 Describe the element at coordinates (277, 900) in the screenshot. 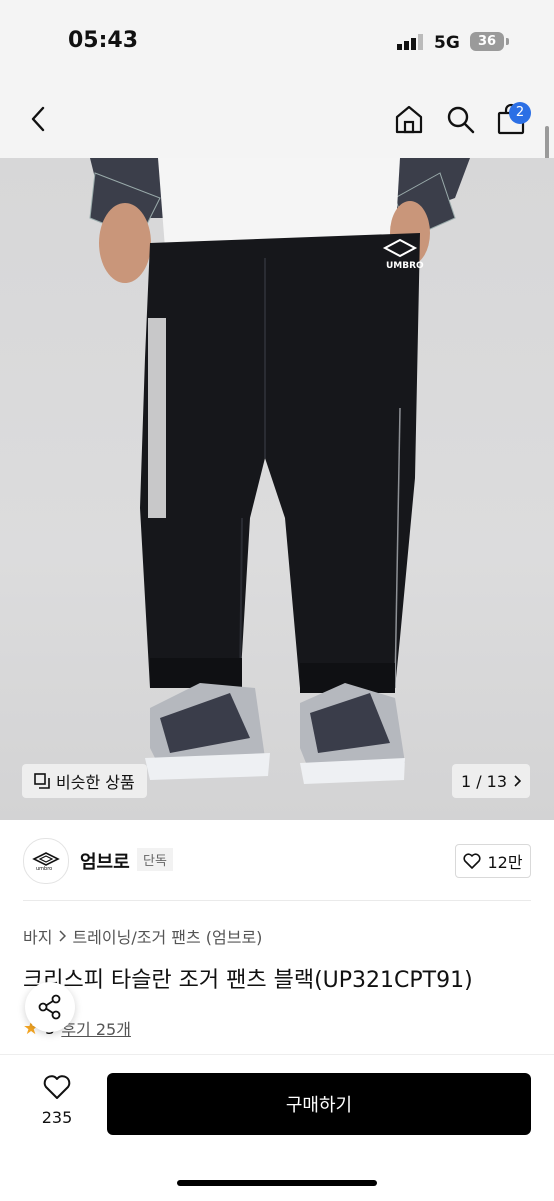

I see `divider` at that location.